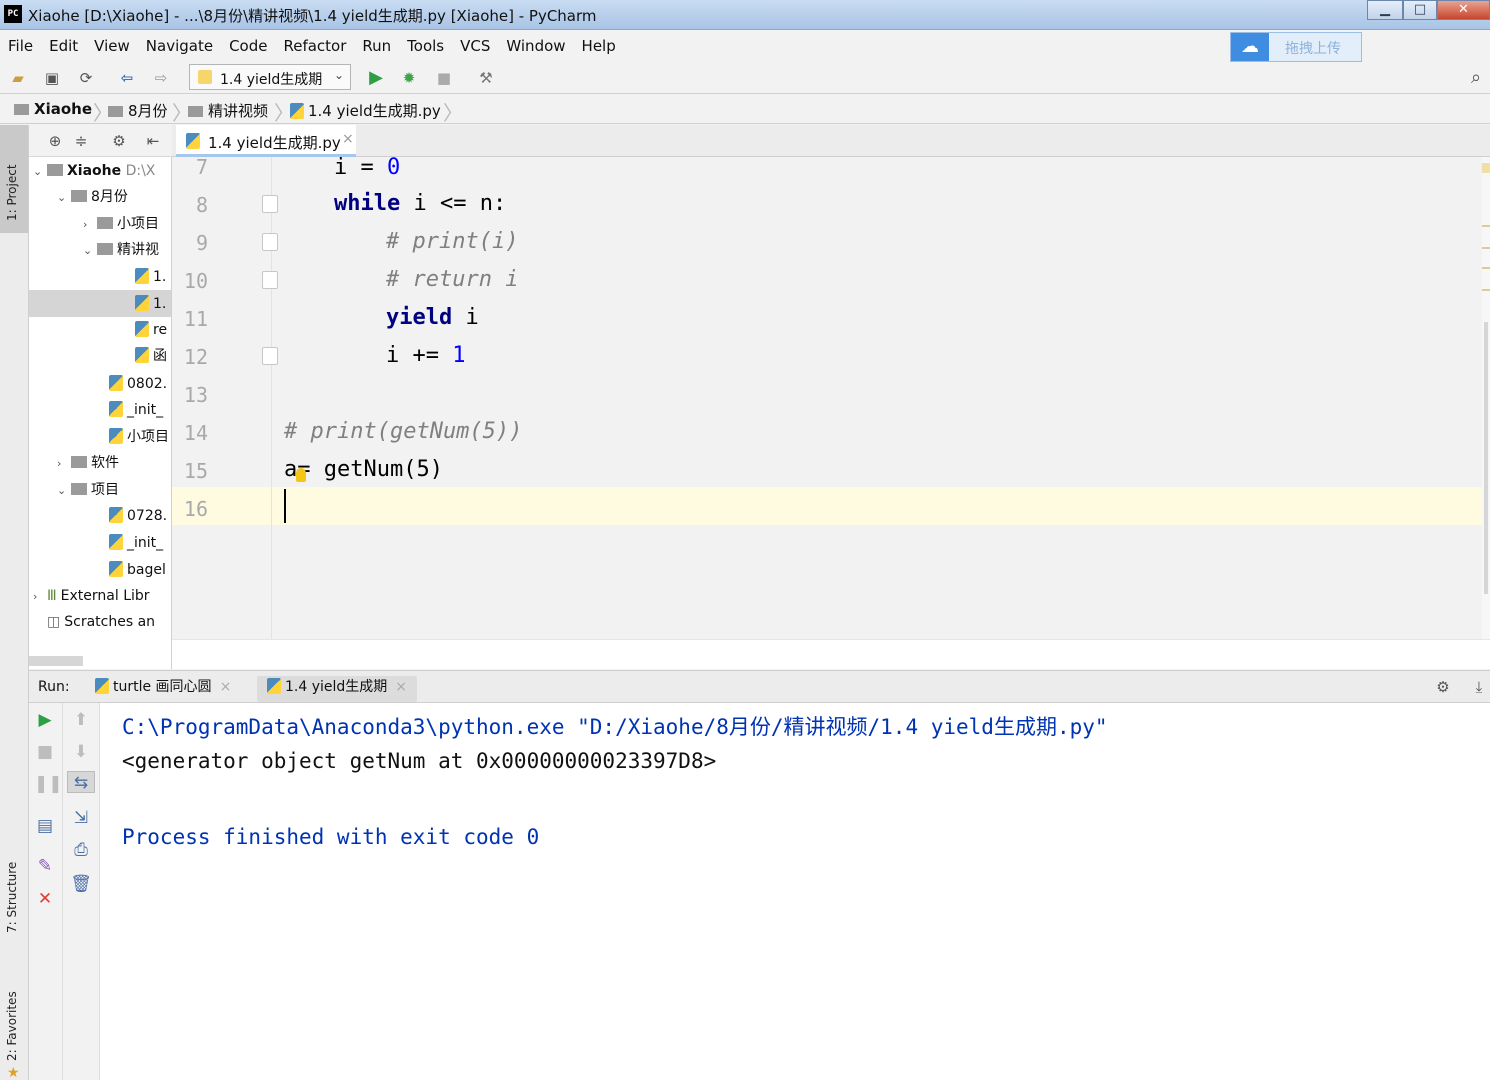 The image size is (1490, 1080). Describe the element at coordinates (285, 506) in the screenshot. I see `text-caret` at that location.